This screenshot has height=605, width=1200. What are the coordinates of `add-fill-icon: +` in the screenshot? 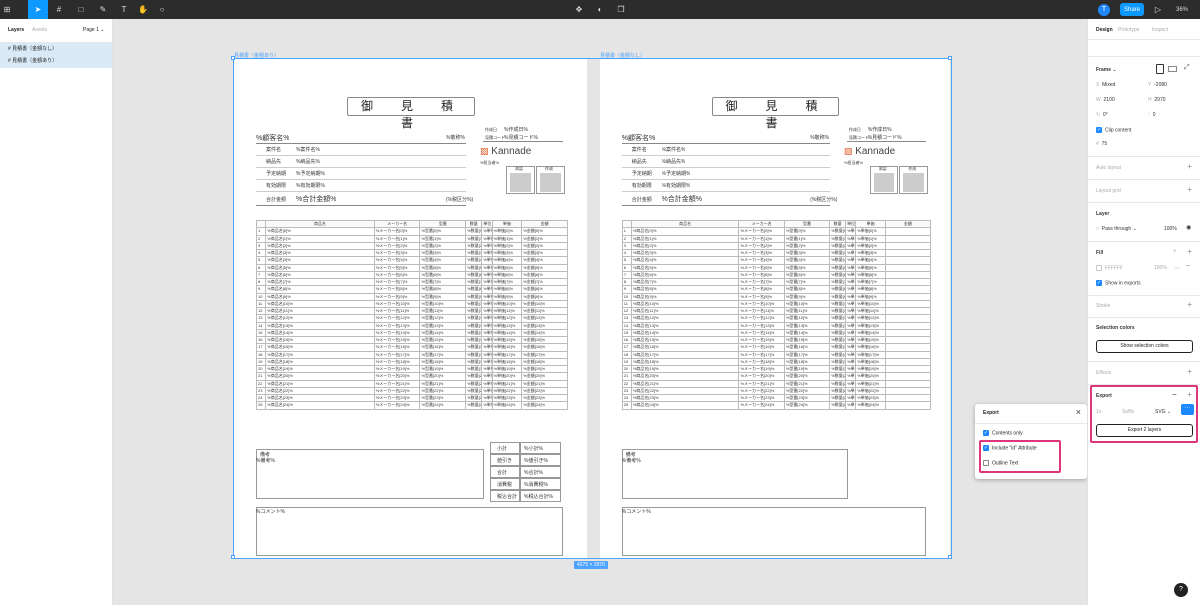 It's located at (1189, 251).